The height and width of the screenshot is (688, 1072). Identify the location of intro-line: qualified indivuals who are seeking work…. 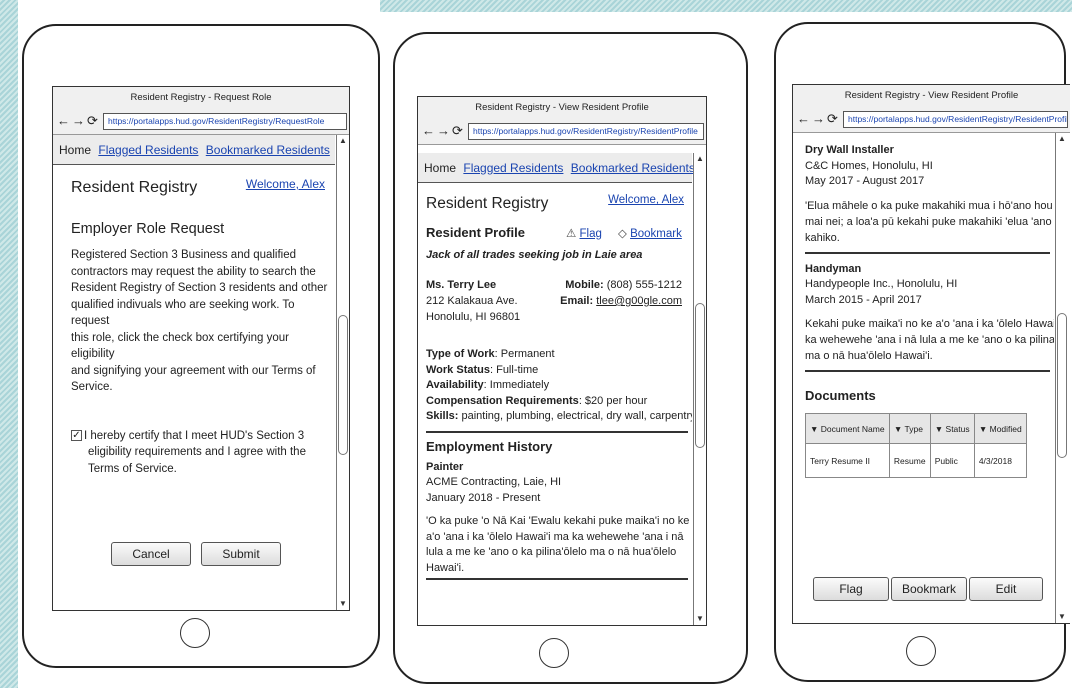
(183, 313).